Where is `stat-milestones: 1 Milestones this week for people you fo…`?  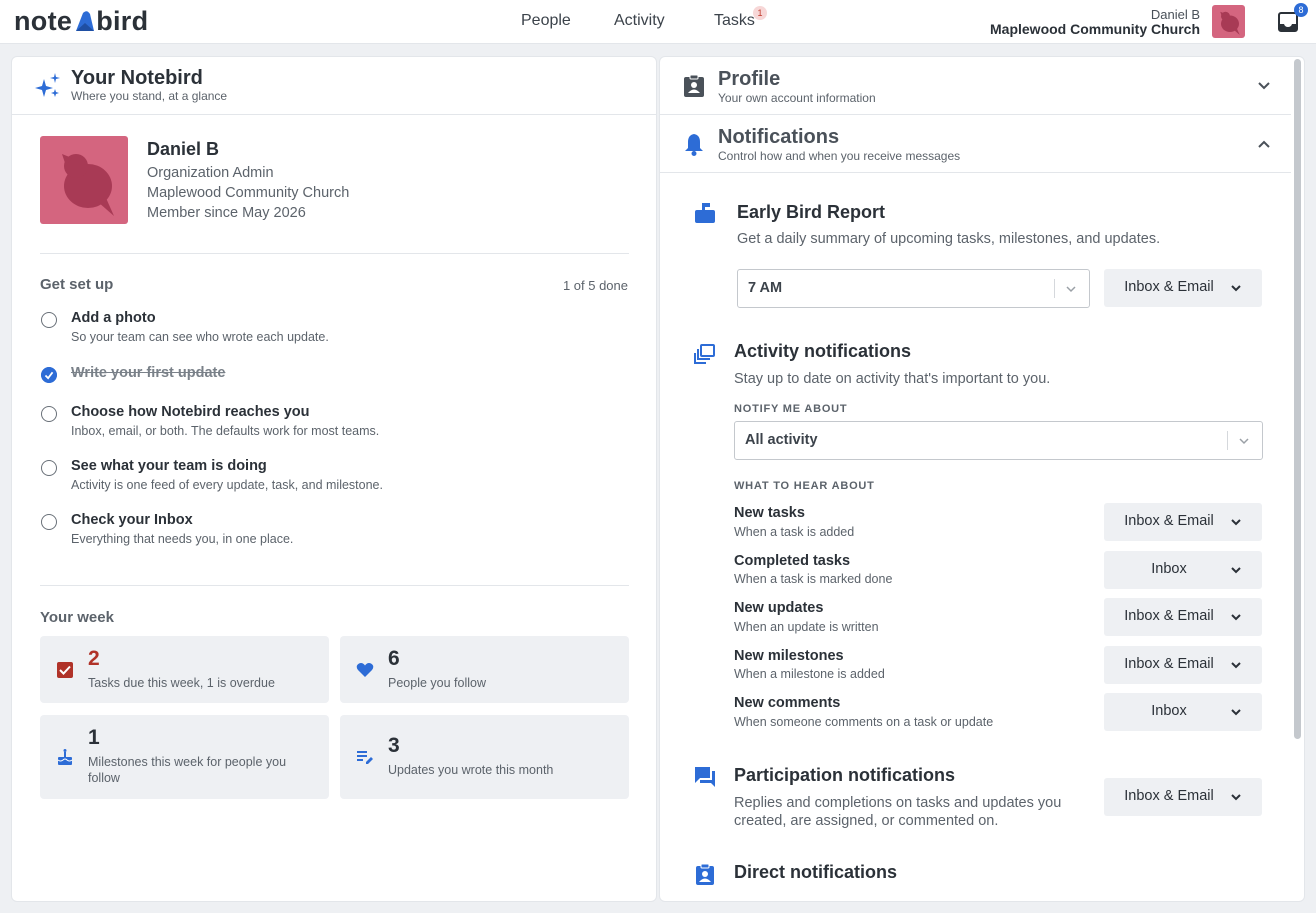
stat-milestones: 1 Milestones this week for people you fo… is located at coordinates (184, 757).